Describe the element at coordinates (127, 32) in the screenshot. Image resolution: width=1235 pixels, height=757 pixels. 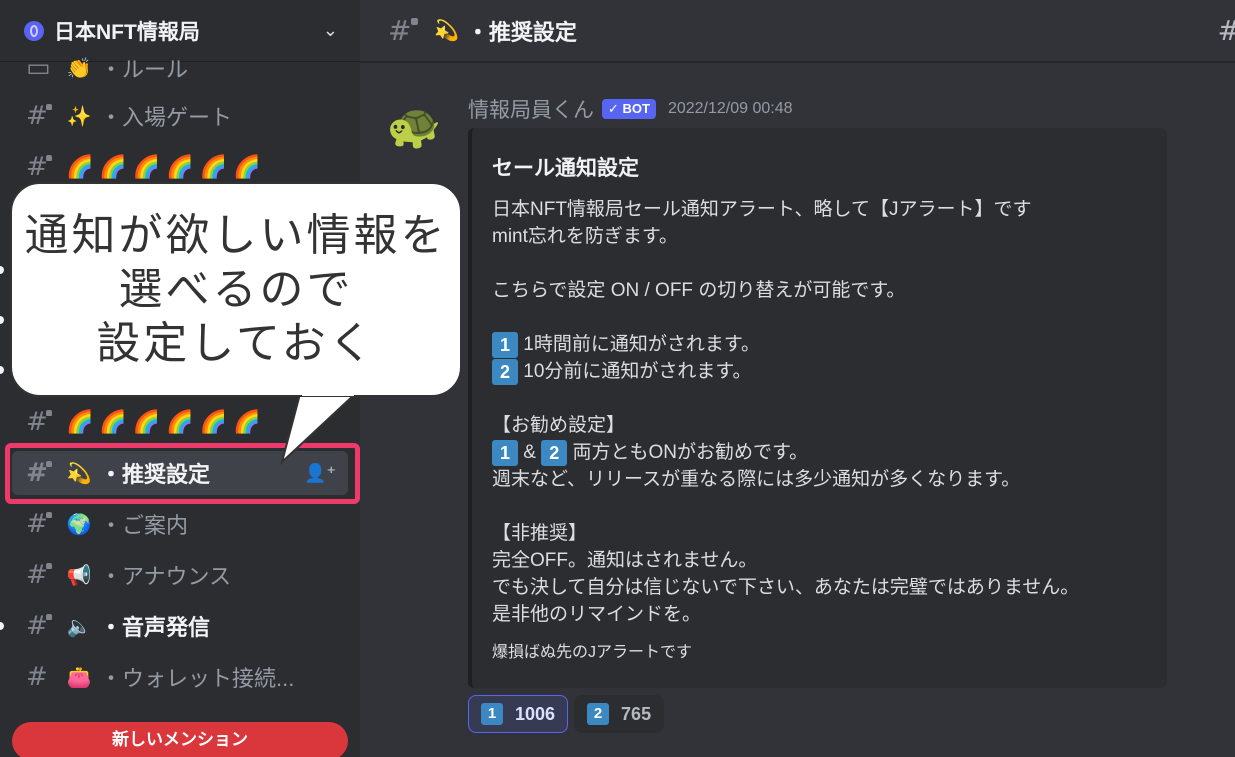
I see `server-name: 日本NFT情報局` at that location.